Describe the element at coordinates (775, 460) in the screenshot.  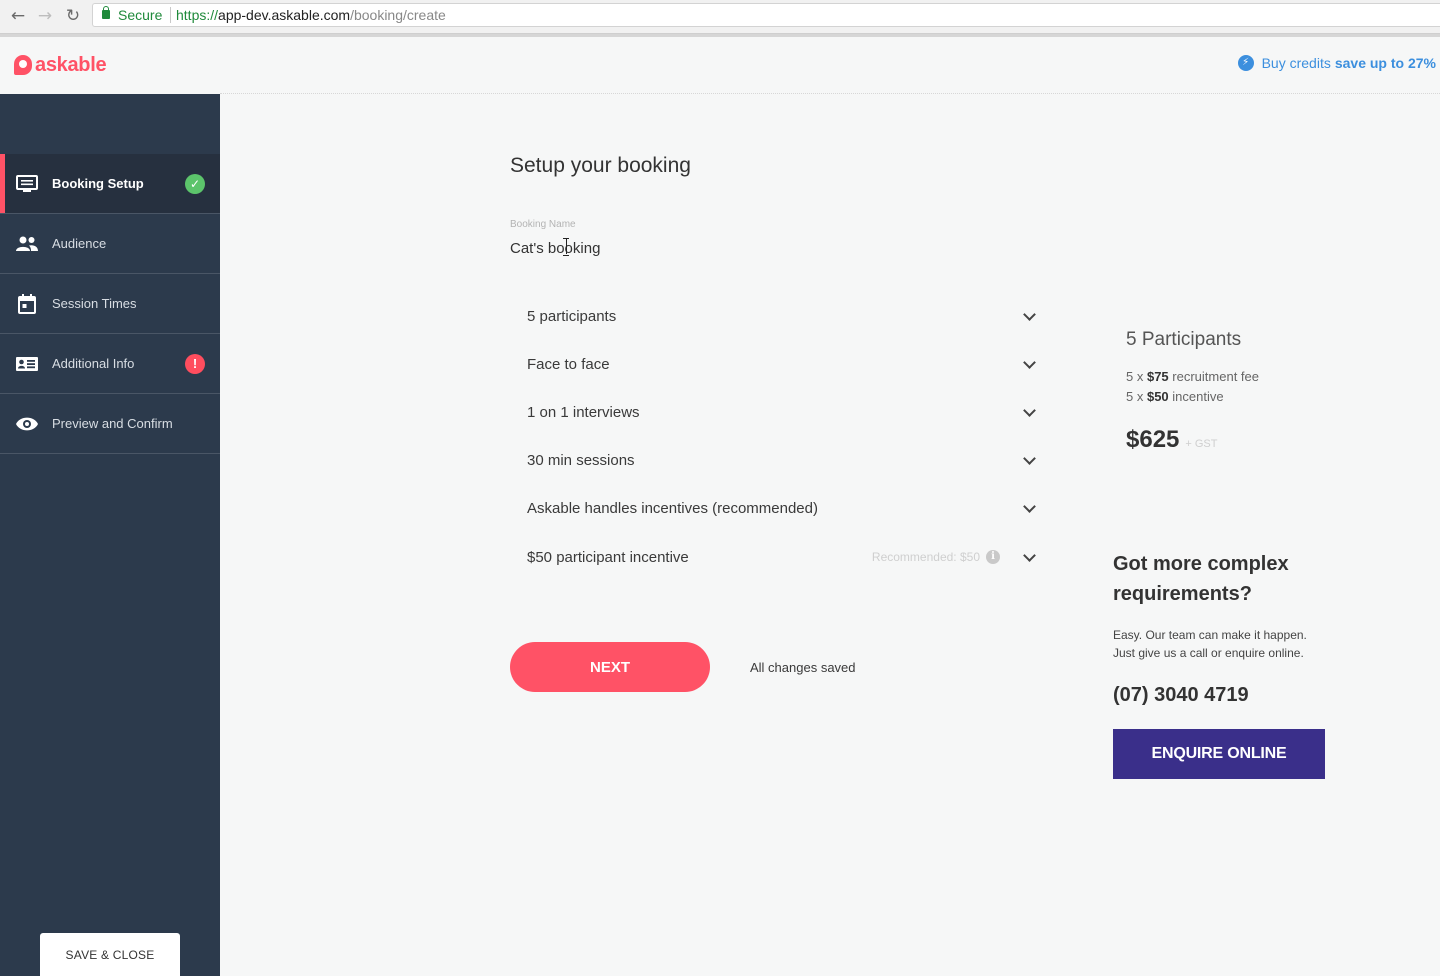
I see `session-duration-select: 30 min sessions` at that location.